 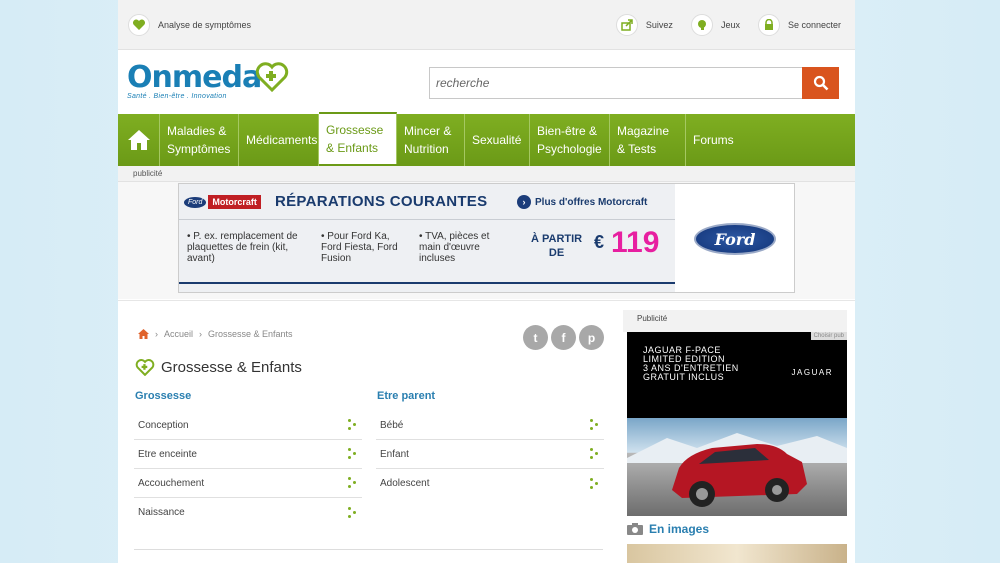 What do you see at coordinates (368, 549) in the screenshot?
I see `divider` at bounding box center [368, 549].